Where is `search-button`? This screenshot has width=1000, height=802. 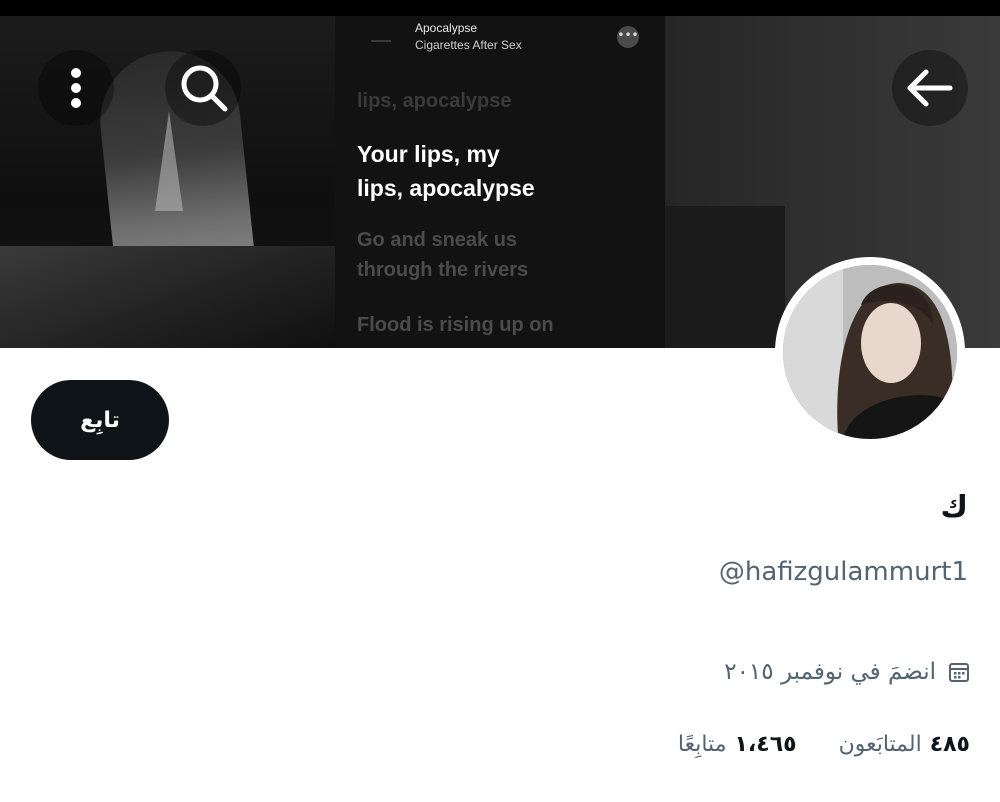 search-button is located at coordinates (203, 88).